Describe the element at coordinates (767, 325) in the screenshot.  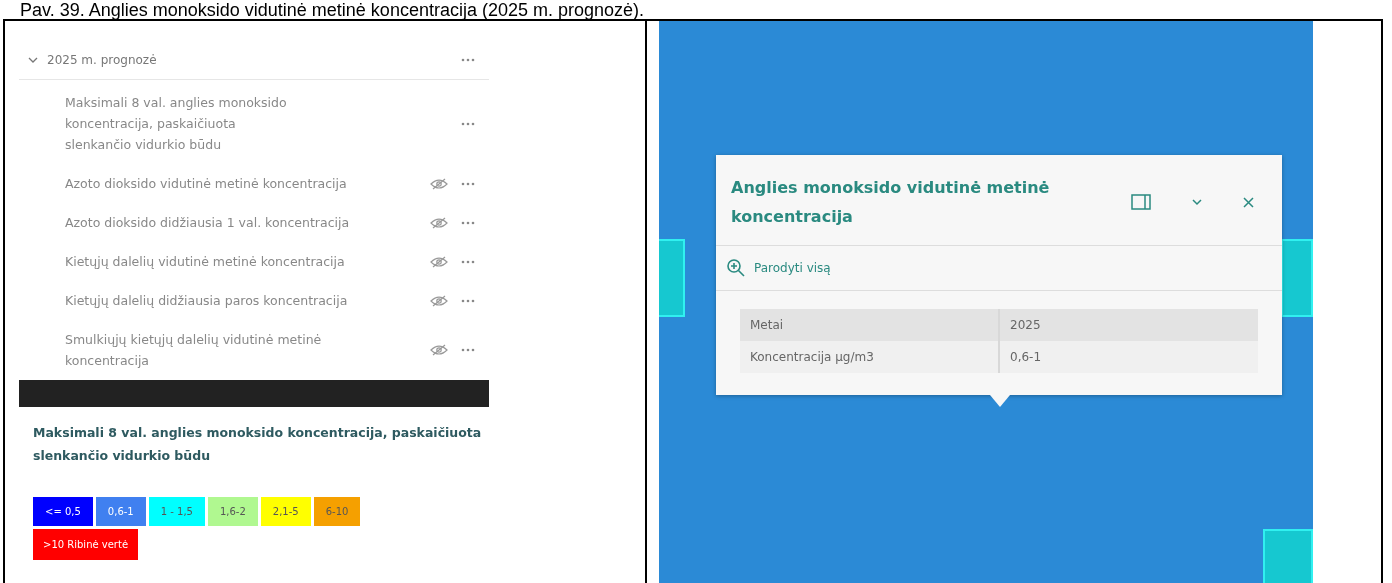
I see `field-name-cell-text: Metai` at that location.